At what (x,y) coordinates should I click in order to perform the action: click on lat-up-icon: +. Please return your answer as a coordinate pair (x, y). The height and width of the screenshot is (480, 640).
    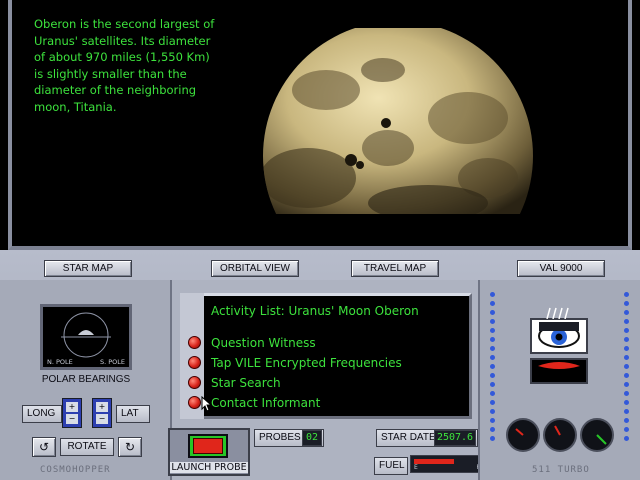
    Looking at the image, I should click on (102, 407).